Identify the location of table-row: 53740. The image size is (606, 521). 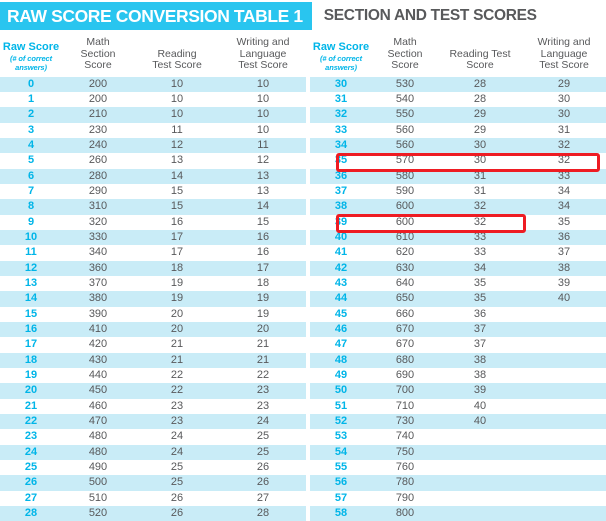
(458, 436).